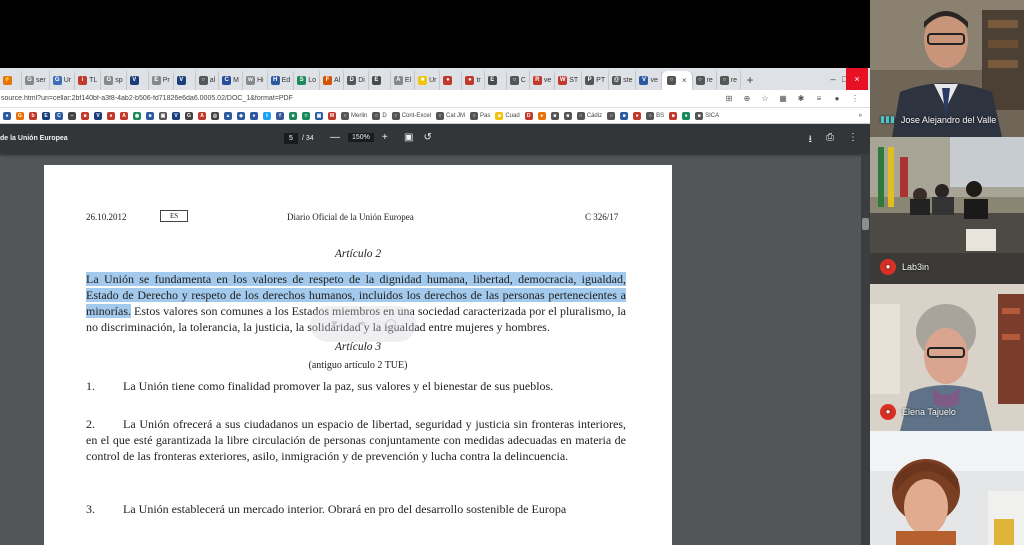 The image size is (1024, 545). Describe the element at coordinates (518, 80) in the screenshot. I see `tab-21: ○ C` at that location.